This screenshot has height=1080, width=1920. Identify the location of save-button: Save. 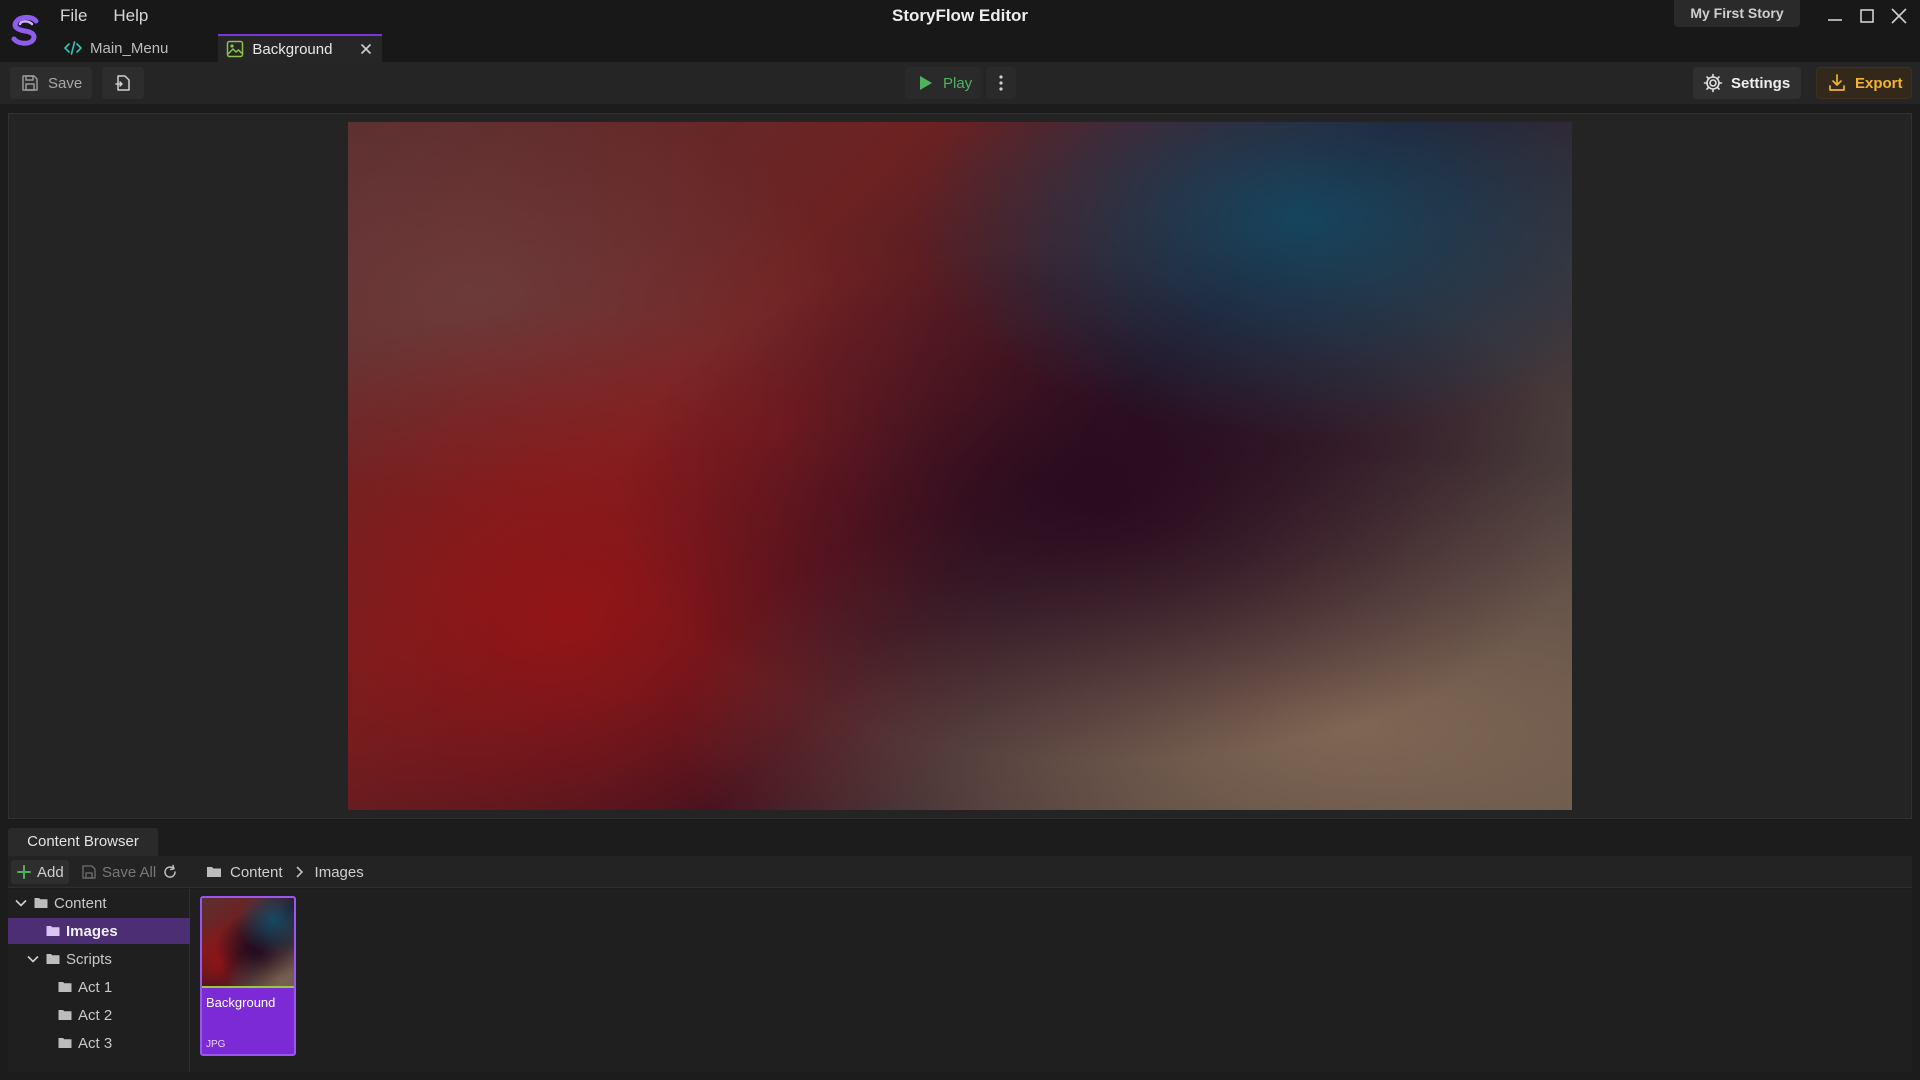
(51, 83).